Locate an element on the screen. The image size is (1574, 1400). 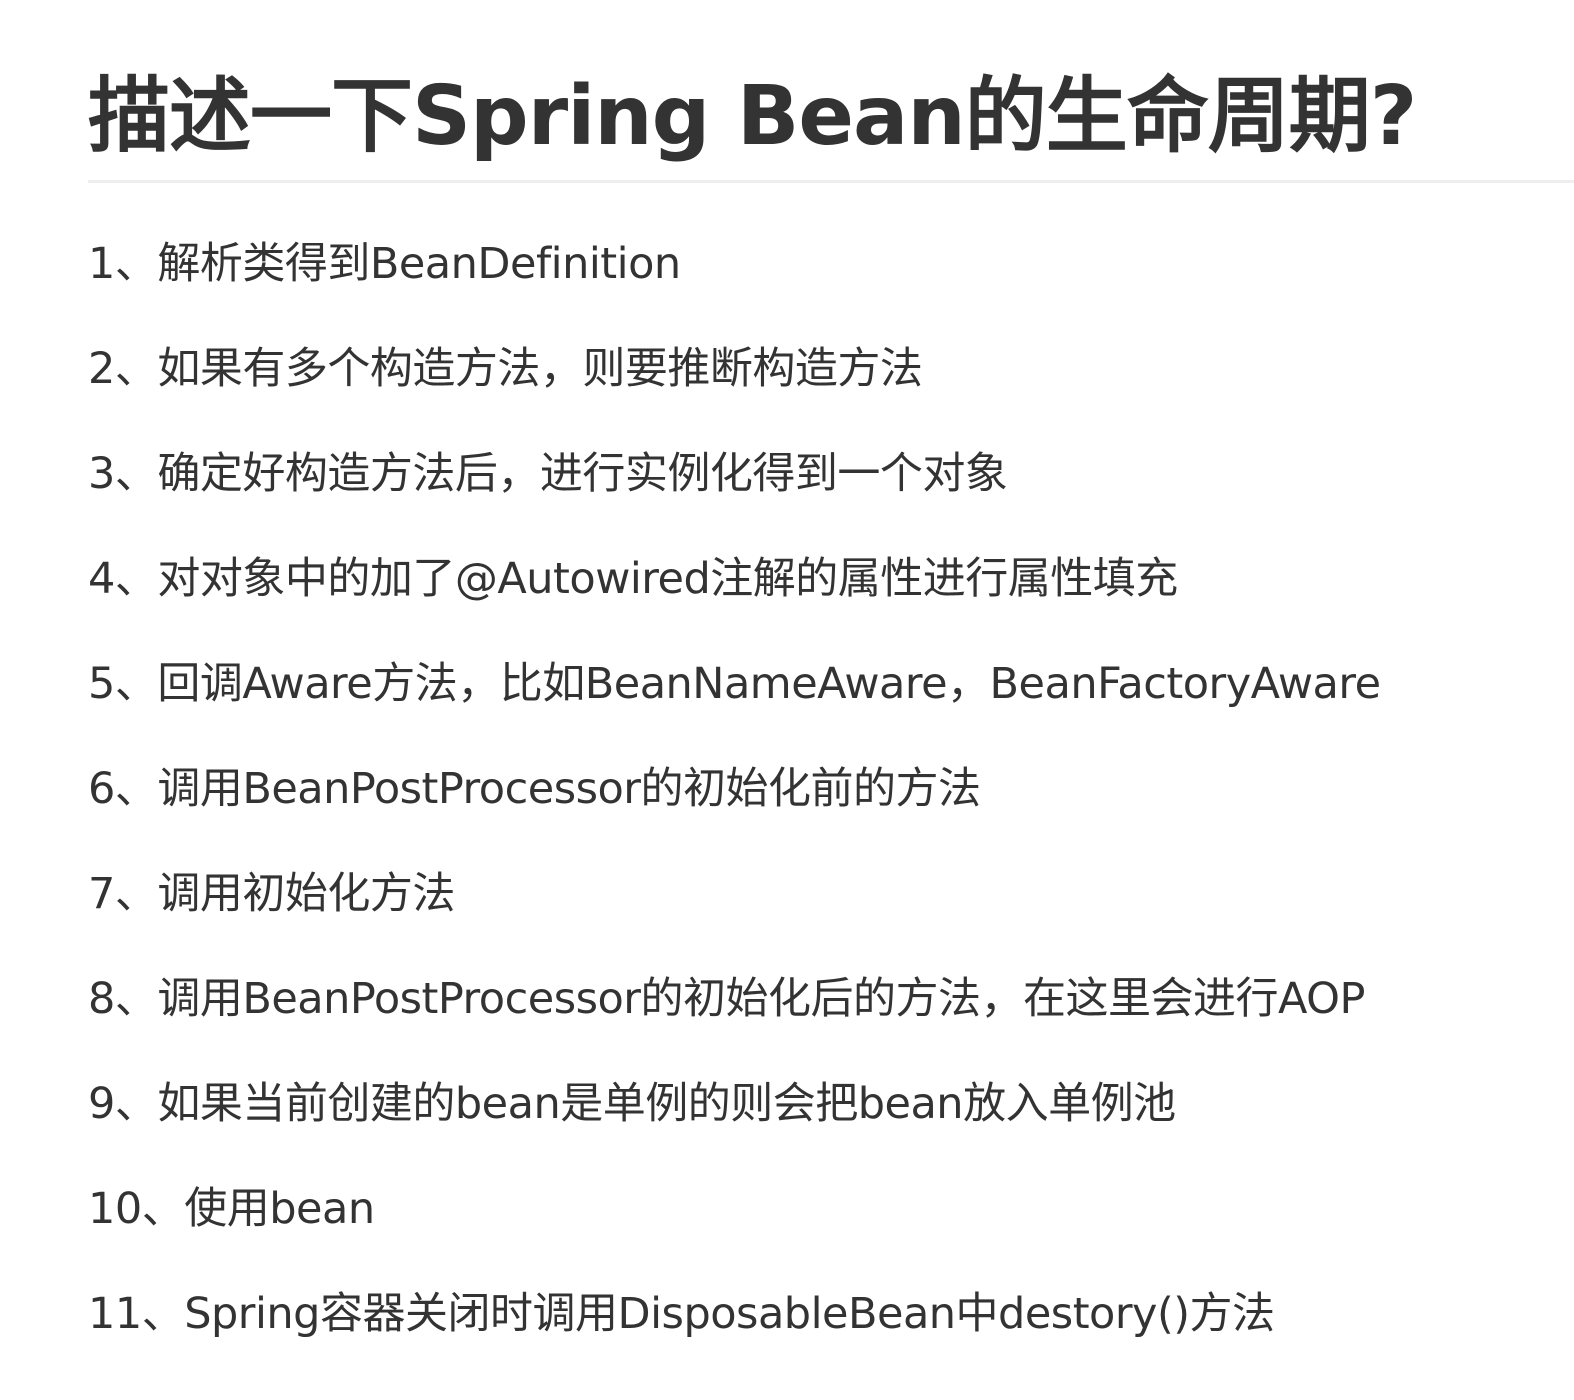
list-item: 9、如果当前创建的bean是单例的则会把bean放入单例池 is located at coordinates (632, 1104).